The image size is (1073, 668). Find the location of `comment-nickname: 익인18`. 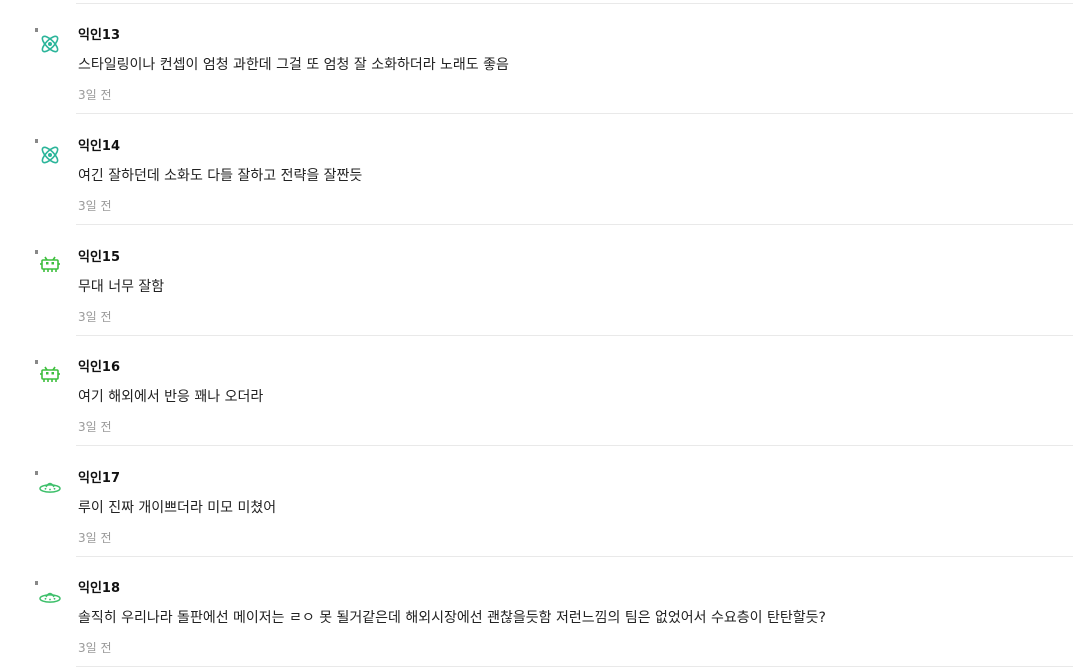

comment-nickname: 익인18 is located at coordinates (99, 588).